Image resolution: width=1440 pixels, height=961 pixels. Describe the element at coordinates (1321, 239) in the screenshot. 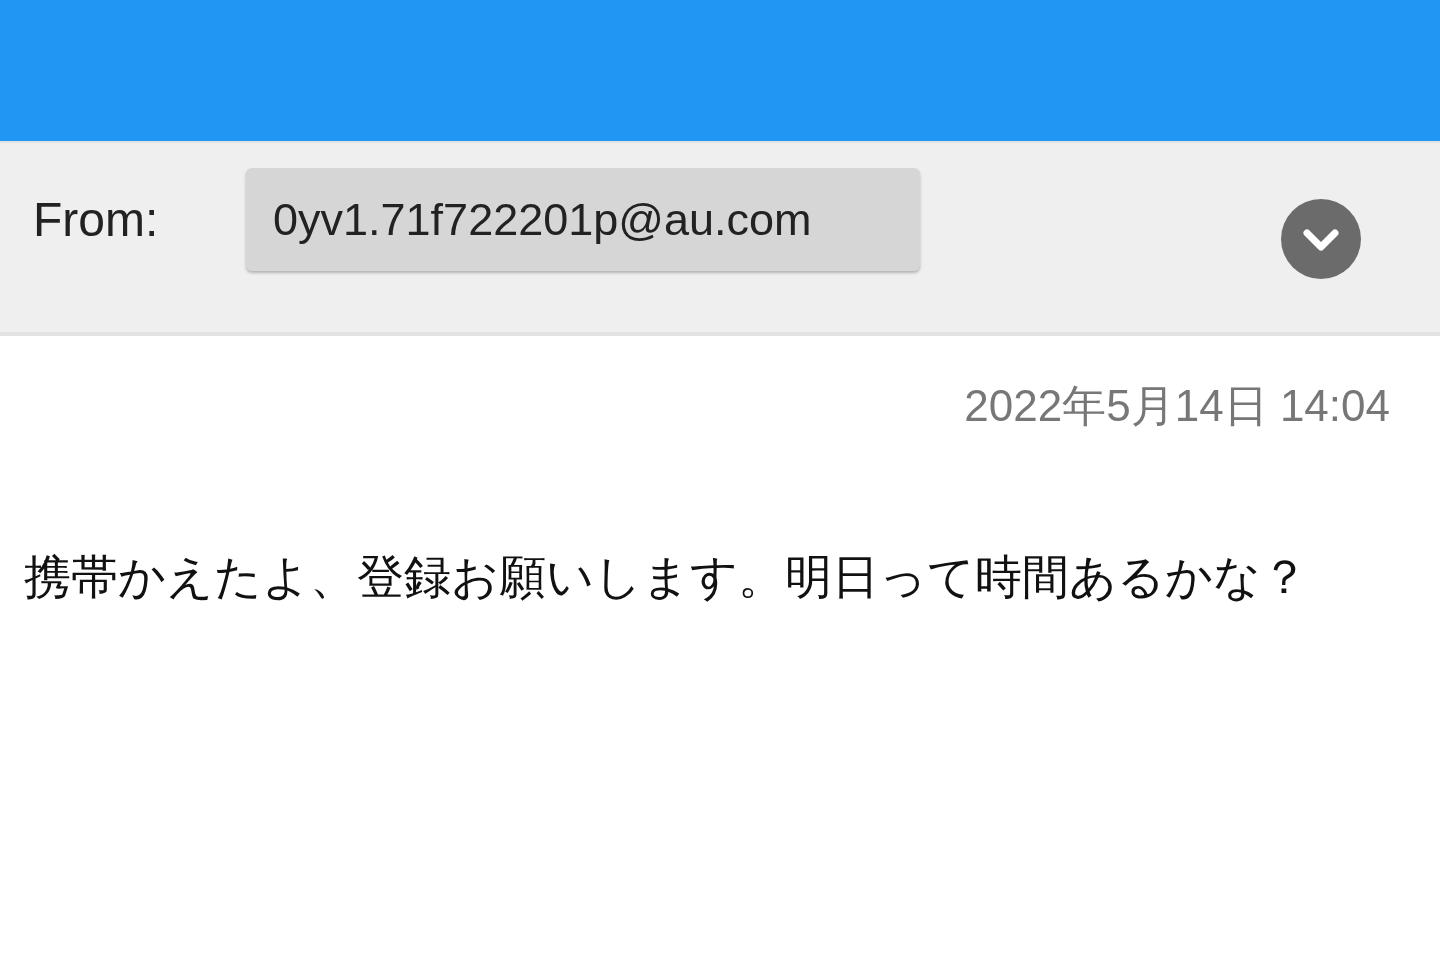

I see `chevron-down-icon` at that location.